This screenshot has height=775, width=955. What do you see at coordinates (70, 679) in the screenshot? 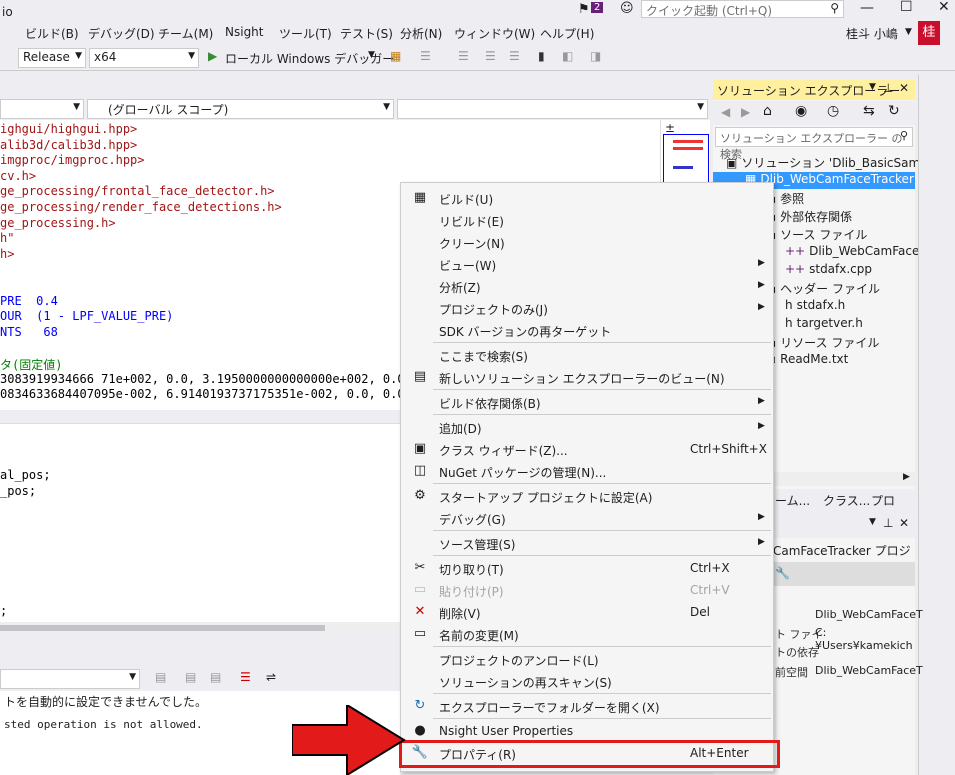
I see `output-source-select: ▼` at bounding box center [70, 679].